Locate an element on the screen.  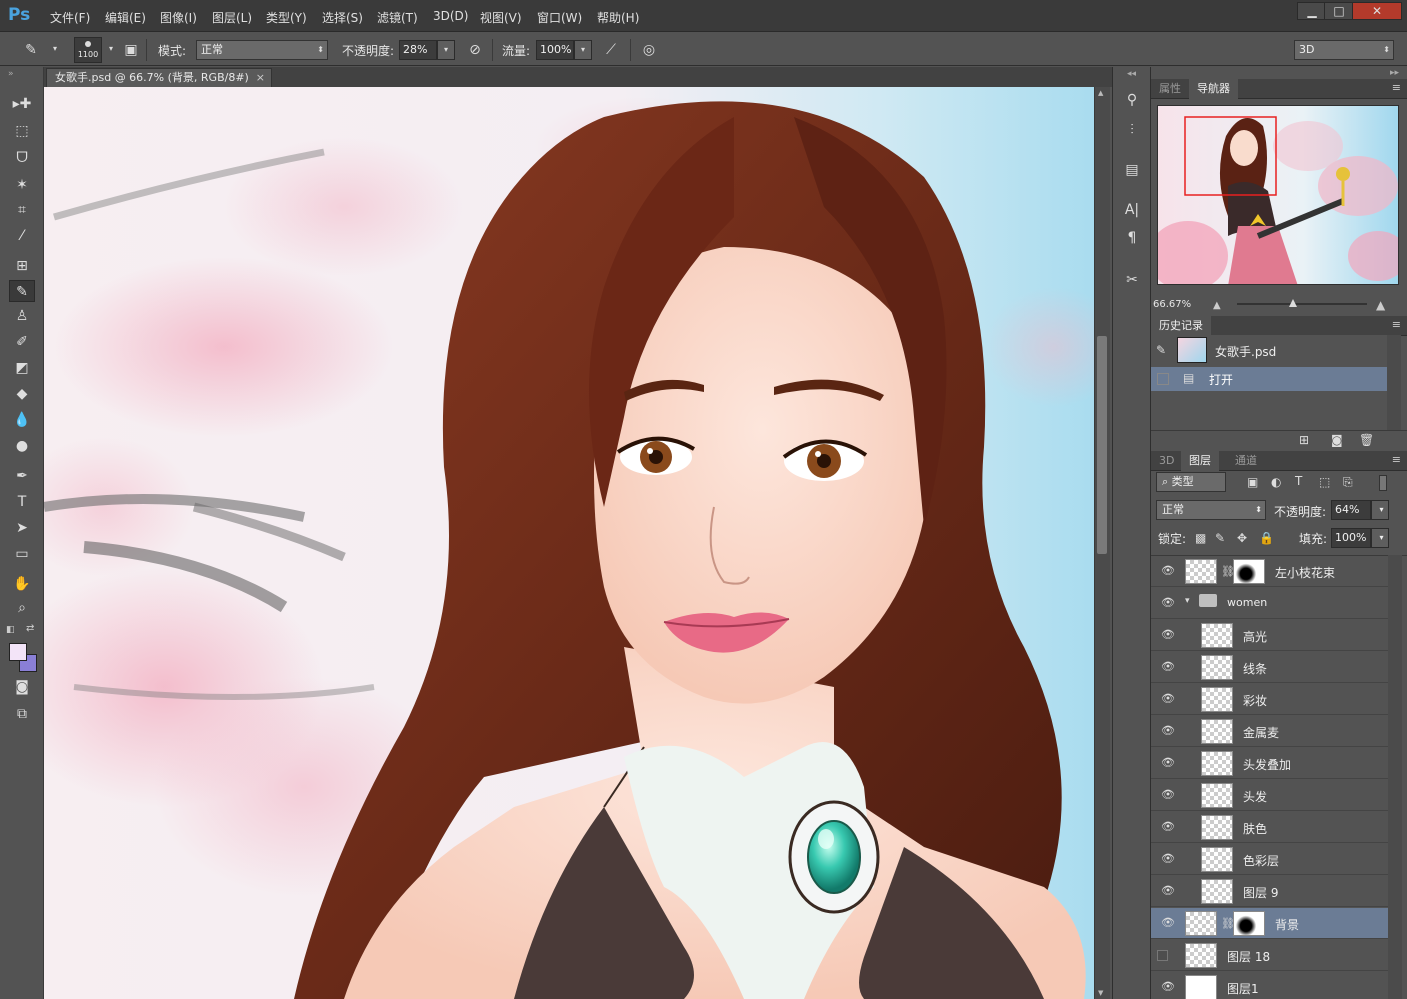
healing-brush-tool-icon: ⊞ is located at coordinates (22, 266).